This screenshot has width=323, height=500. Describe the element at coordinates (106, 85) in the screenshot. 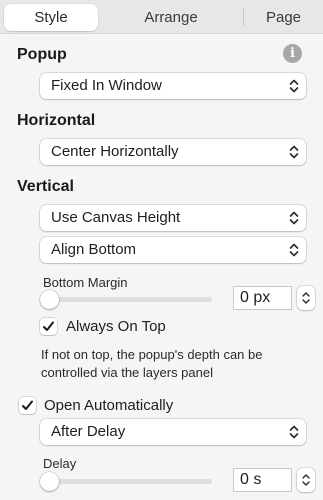

I see `popup-mode-value: Fixed In Window` at that location.